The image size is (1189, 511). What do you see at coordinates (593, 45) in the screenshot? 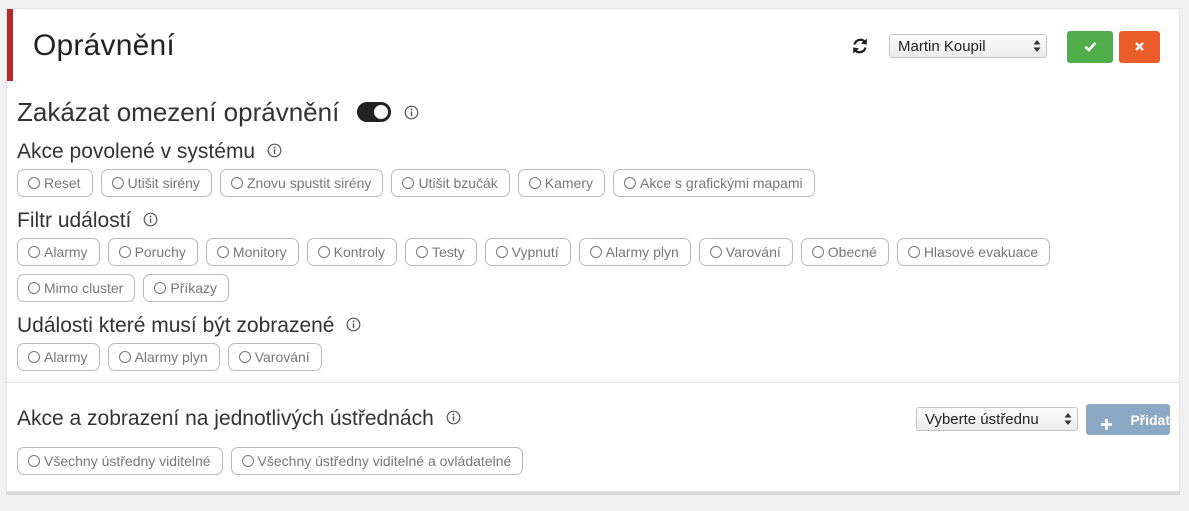
I see `panel-header: Oprávnění Martin Koupil` at bounding box center [593, 45].